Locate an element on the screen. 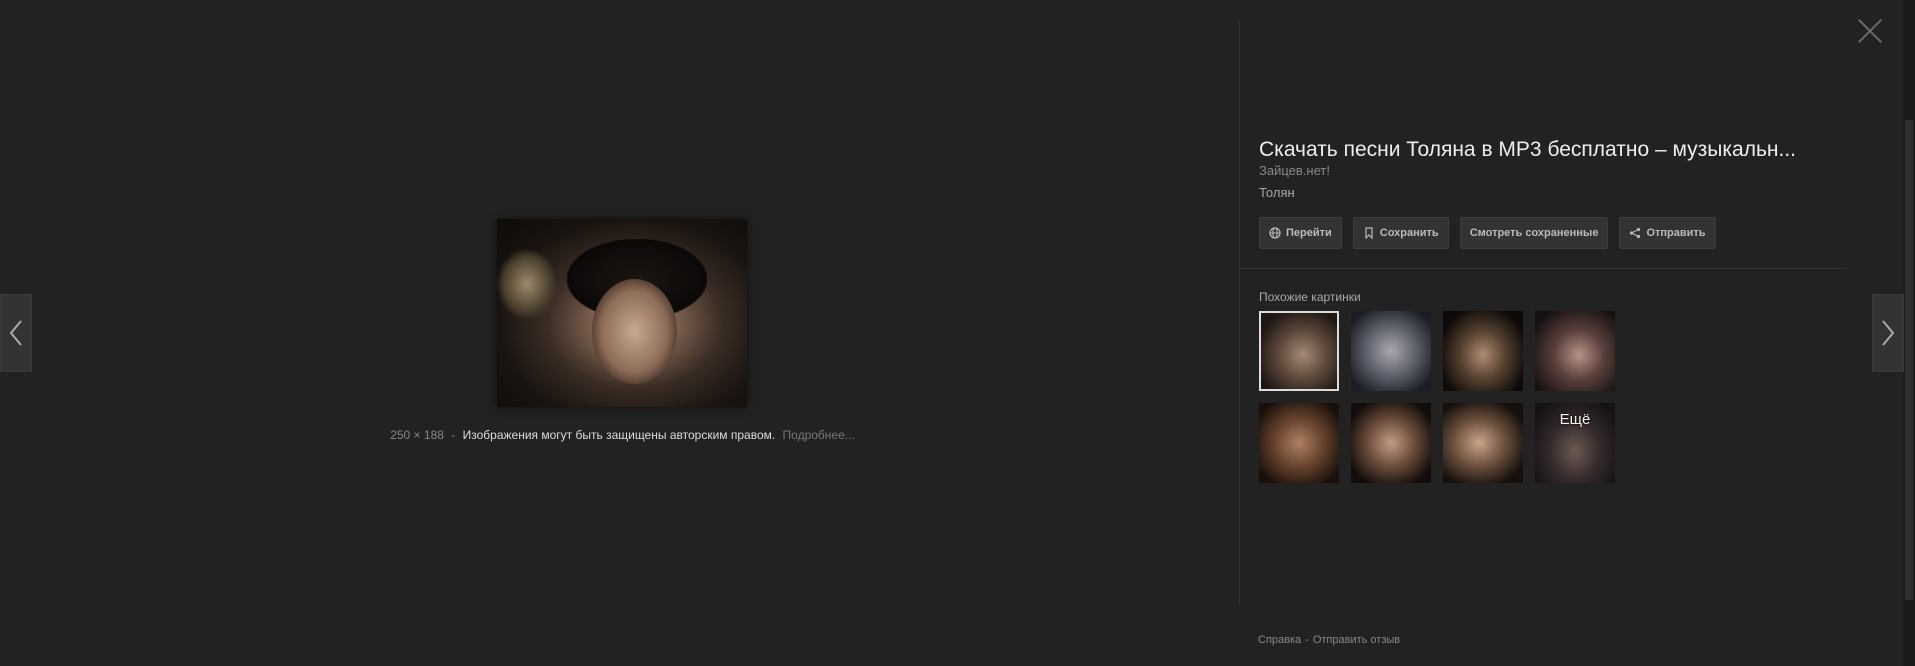  main-image is located at coordinates (622, 313).